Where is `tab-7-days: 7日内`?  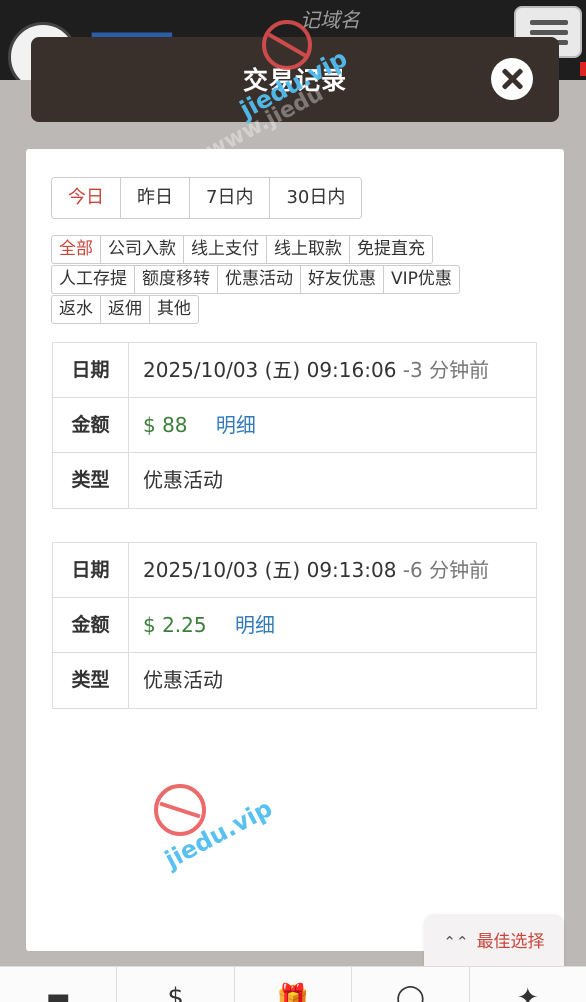 tab-7-days: 7日内 is located at coordinates (230, 198).